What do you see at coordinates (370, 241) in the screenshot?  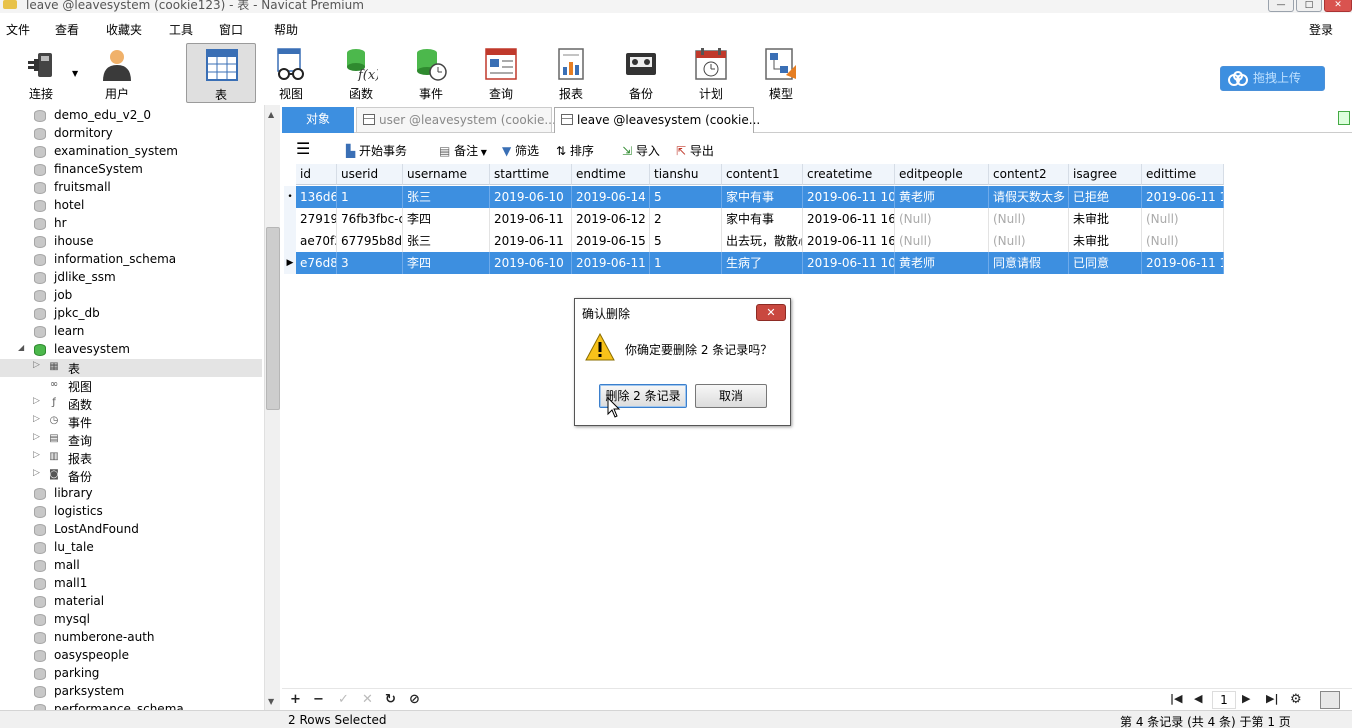 I see `cell-userid: 67795b8d-` at bounding box center [370, 241].